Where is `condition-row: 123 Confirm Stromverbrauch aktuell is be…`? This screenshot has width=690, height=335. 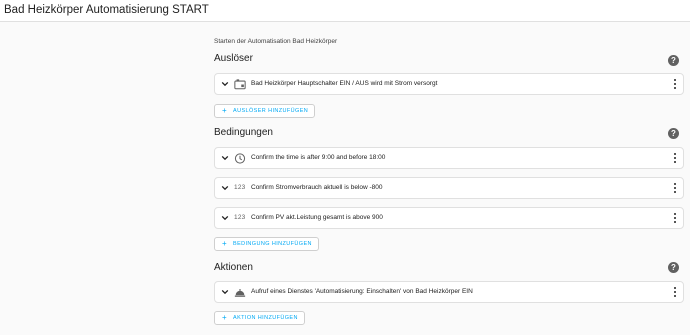 condition-row: 123 Confirm Stromverbrauch aktuell is be… is located at coordinates (449, 188).